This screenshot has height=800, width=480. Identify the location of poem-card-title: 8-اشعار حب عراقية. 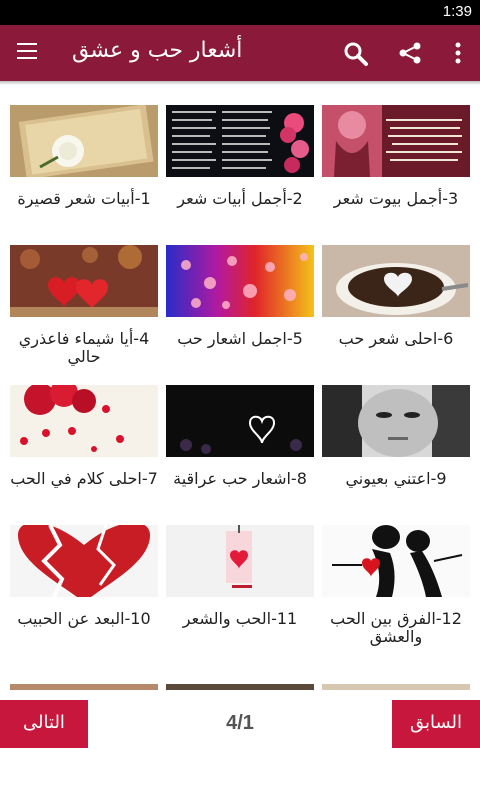
(240, 478).